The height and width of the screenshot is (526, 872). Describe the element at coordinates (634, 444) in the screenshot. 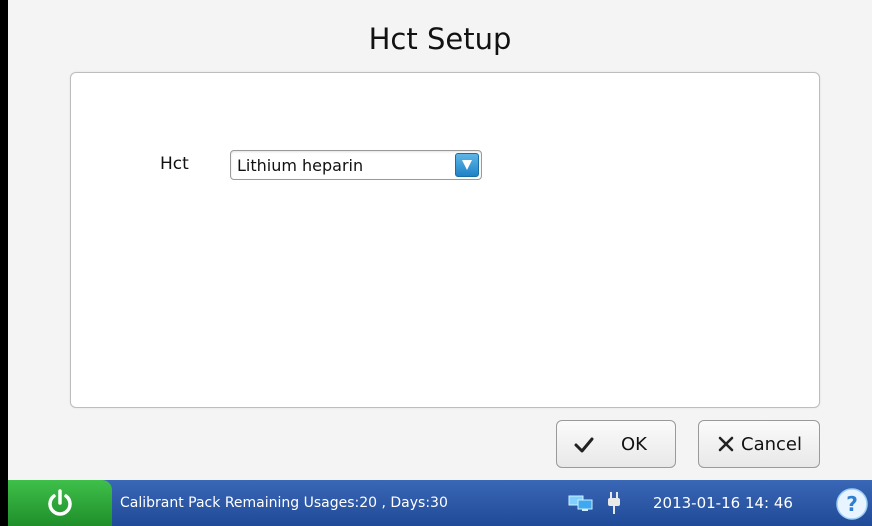

I see `ok-button-label: OK` at that location.